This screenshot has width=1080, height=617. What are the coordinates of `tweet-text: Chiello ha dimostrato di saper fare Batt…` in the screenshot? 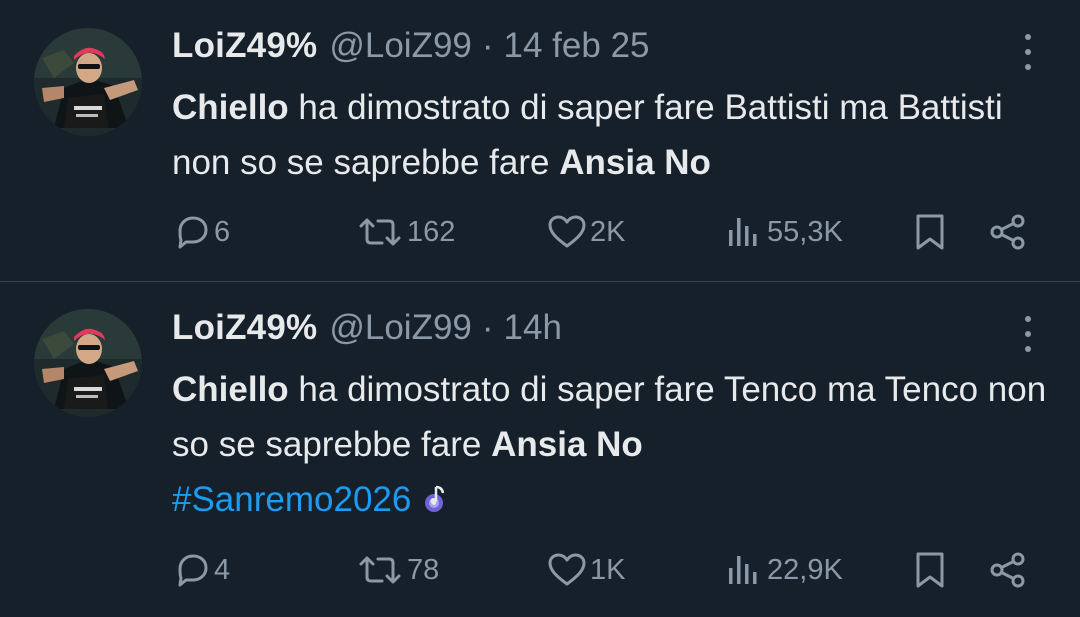 It's located at (612, 135).